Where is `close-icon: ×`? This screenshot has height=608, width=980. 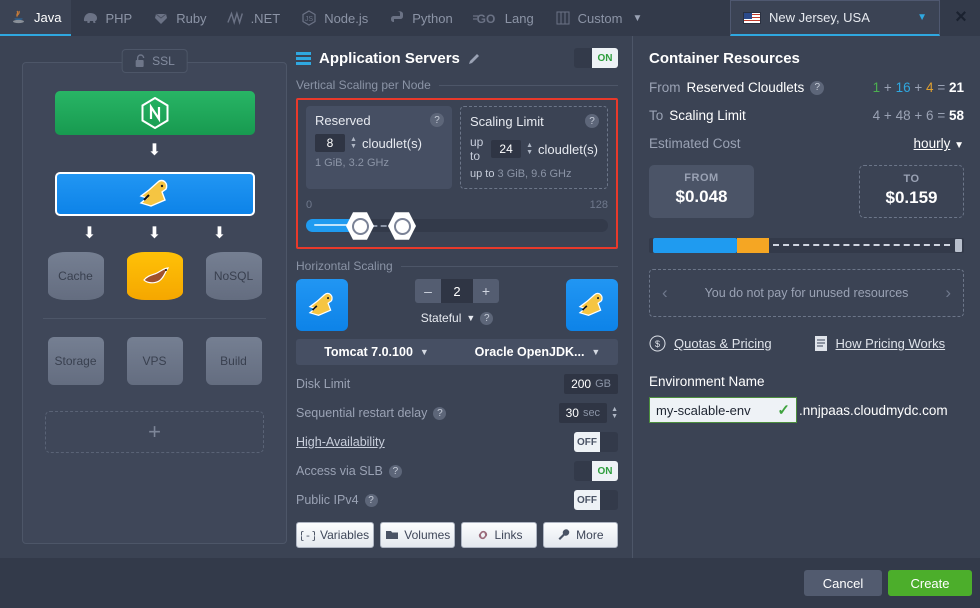 close-icon: × is located at coordinates (961, 18).